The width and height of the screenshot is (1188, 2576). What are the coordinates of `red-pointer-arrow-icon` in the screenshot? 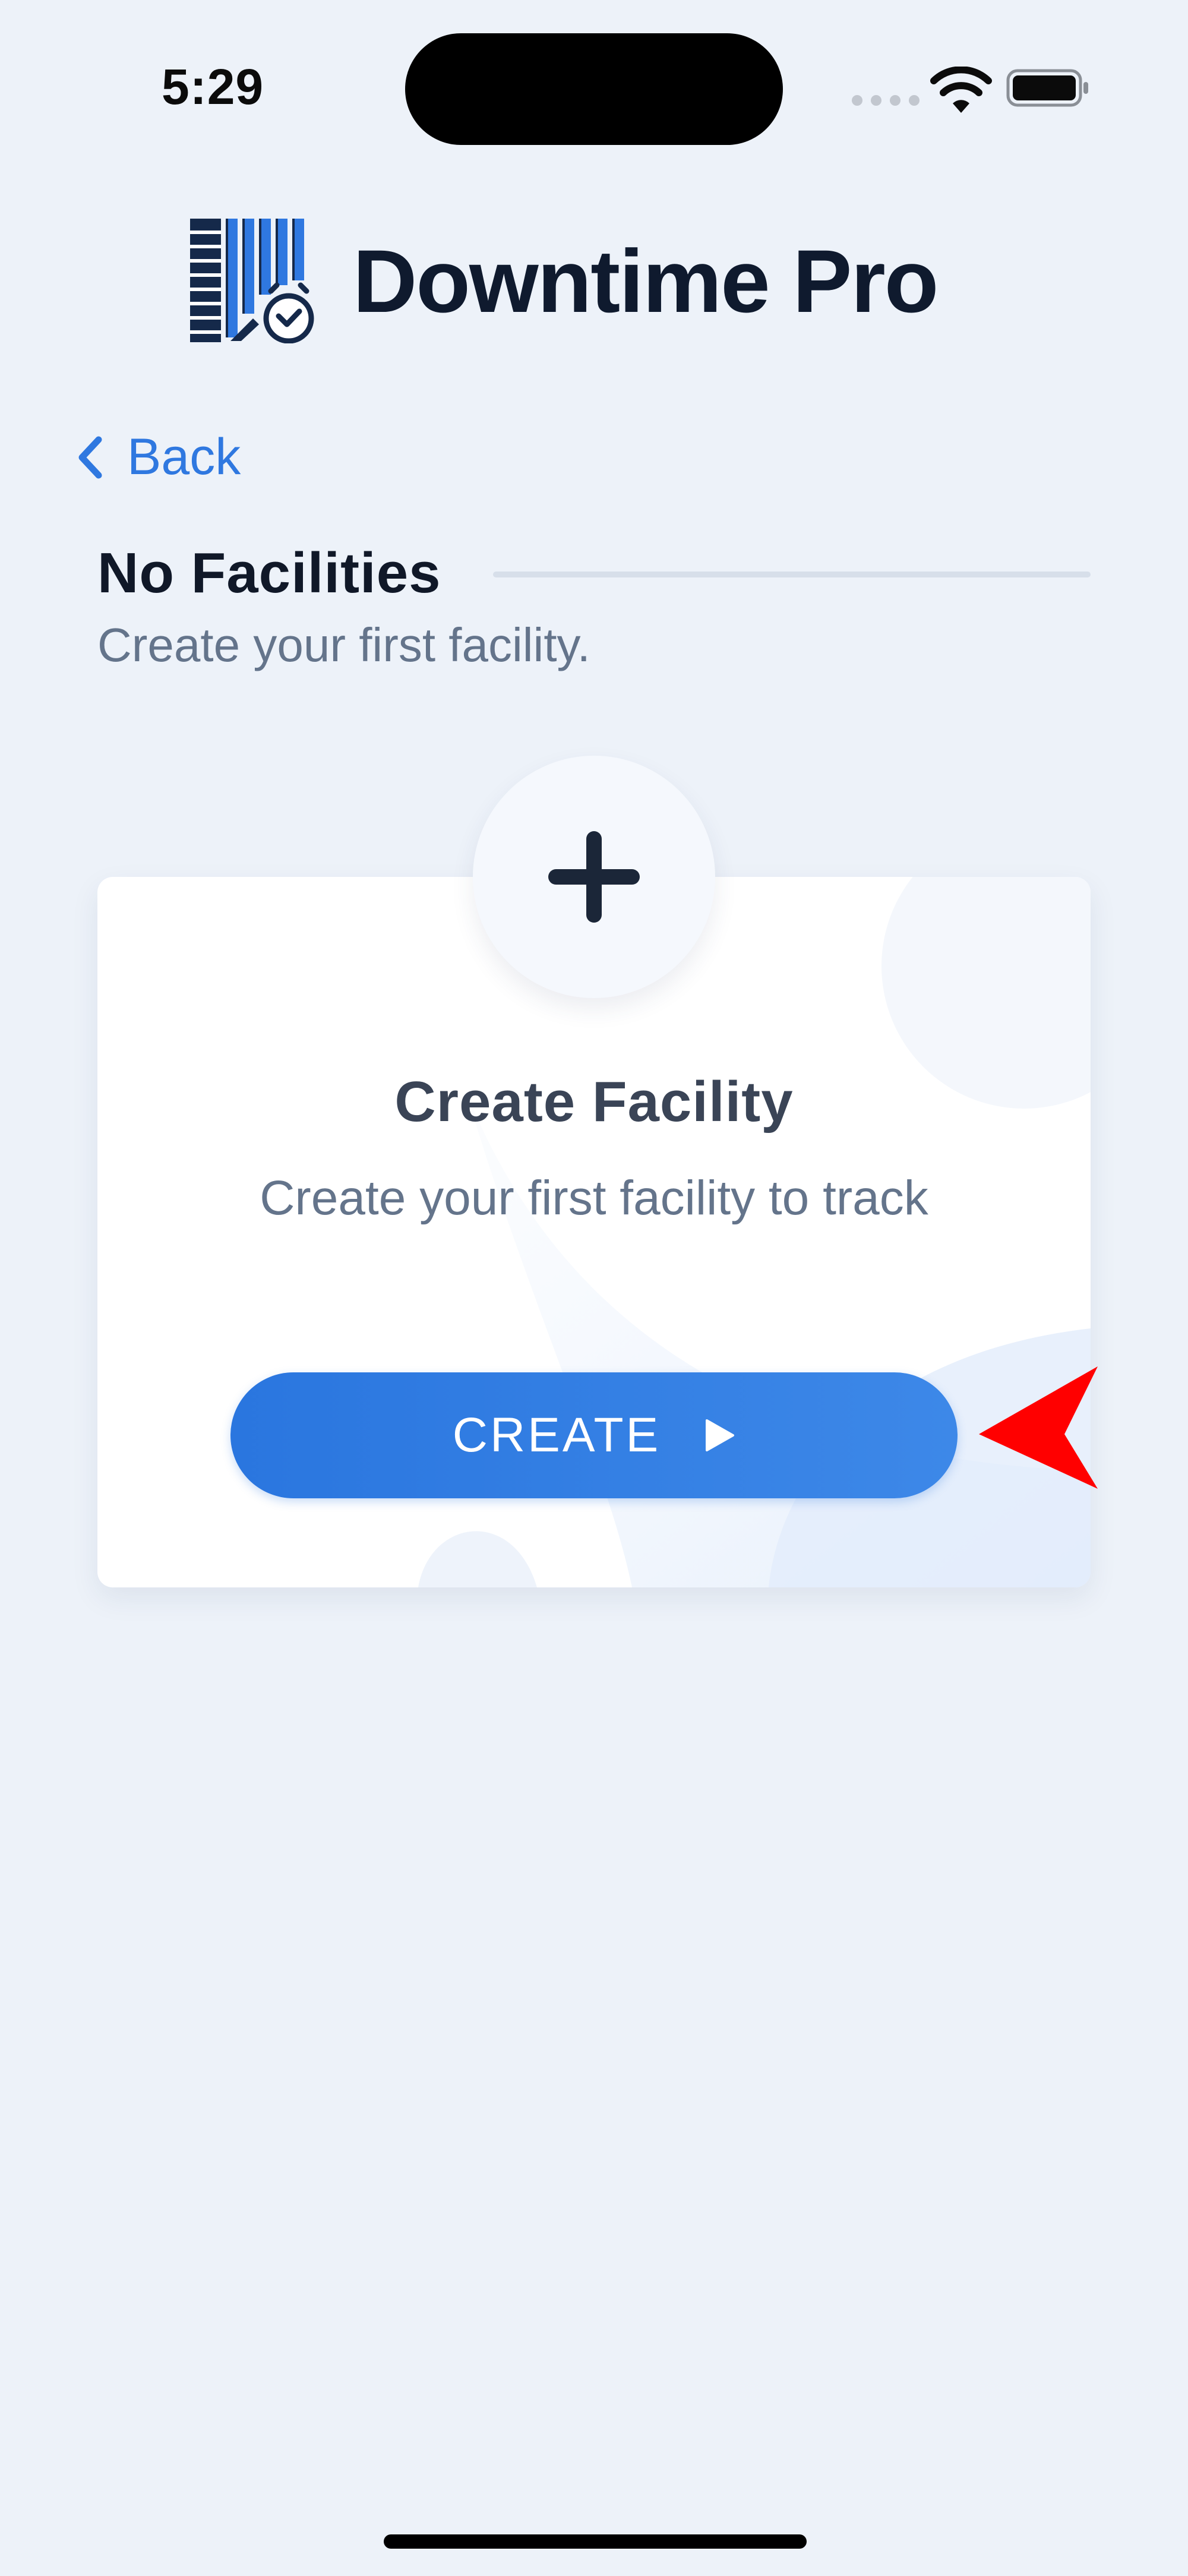 It's located at (1038, 1427).